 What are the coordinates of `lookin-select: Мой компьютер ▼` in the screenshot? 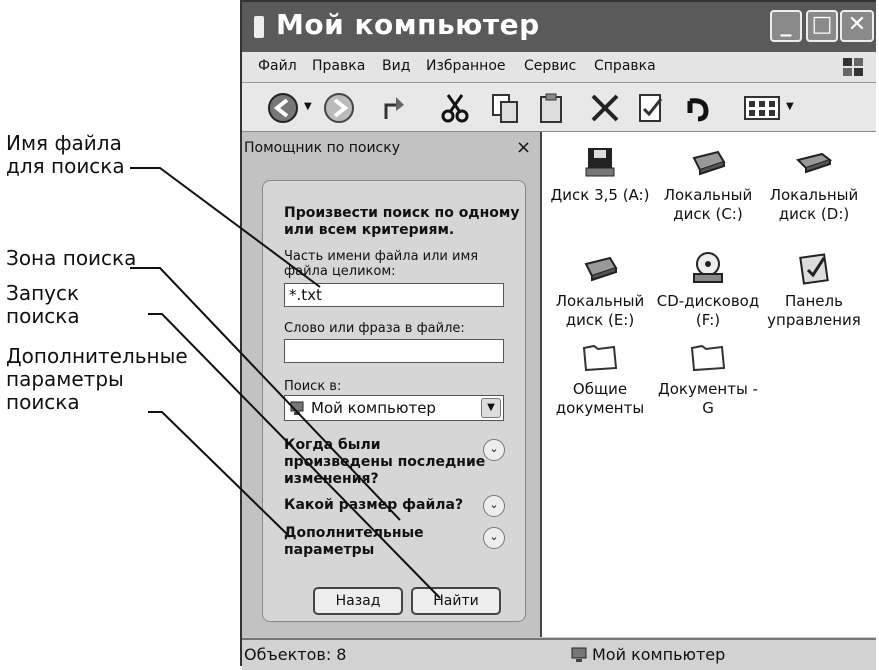 It's located at (394, 408).